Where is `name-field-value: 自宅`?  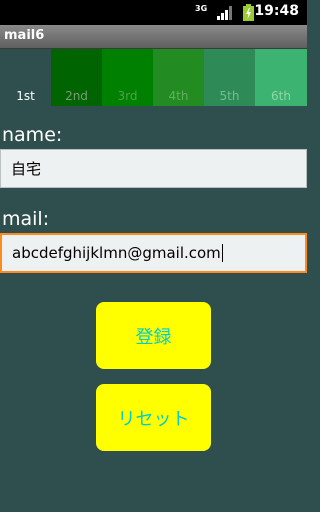
name-field-value: 自宅 is located at coordinates (26, 169).